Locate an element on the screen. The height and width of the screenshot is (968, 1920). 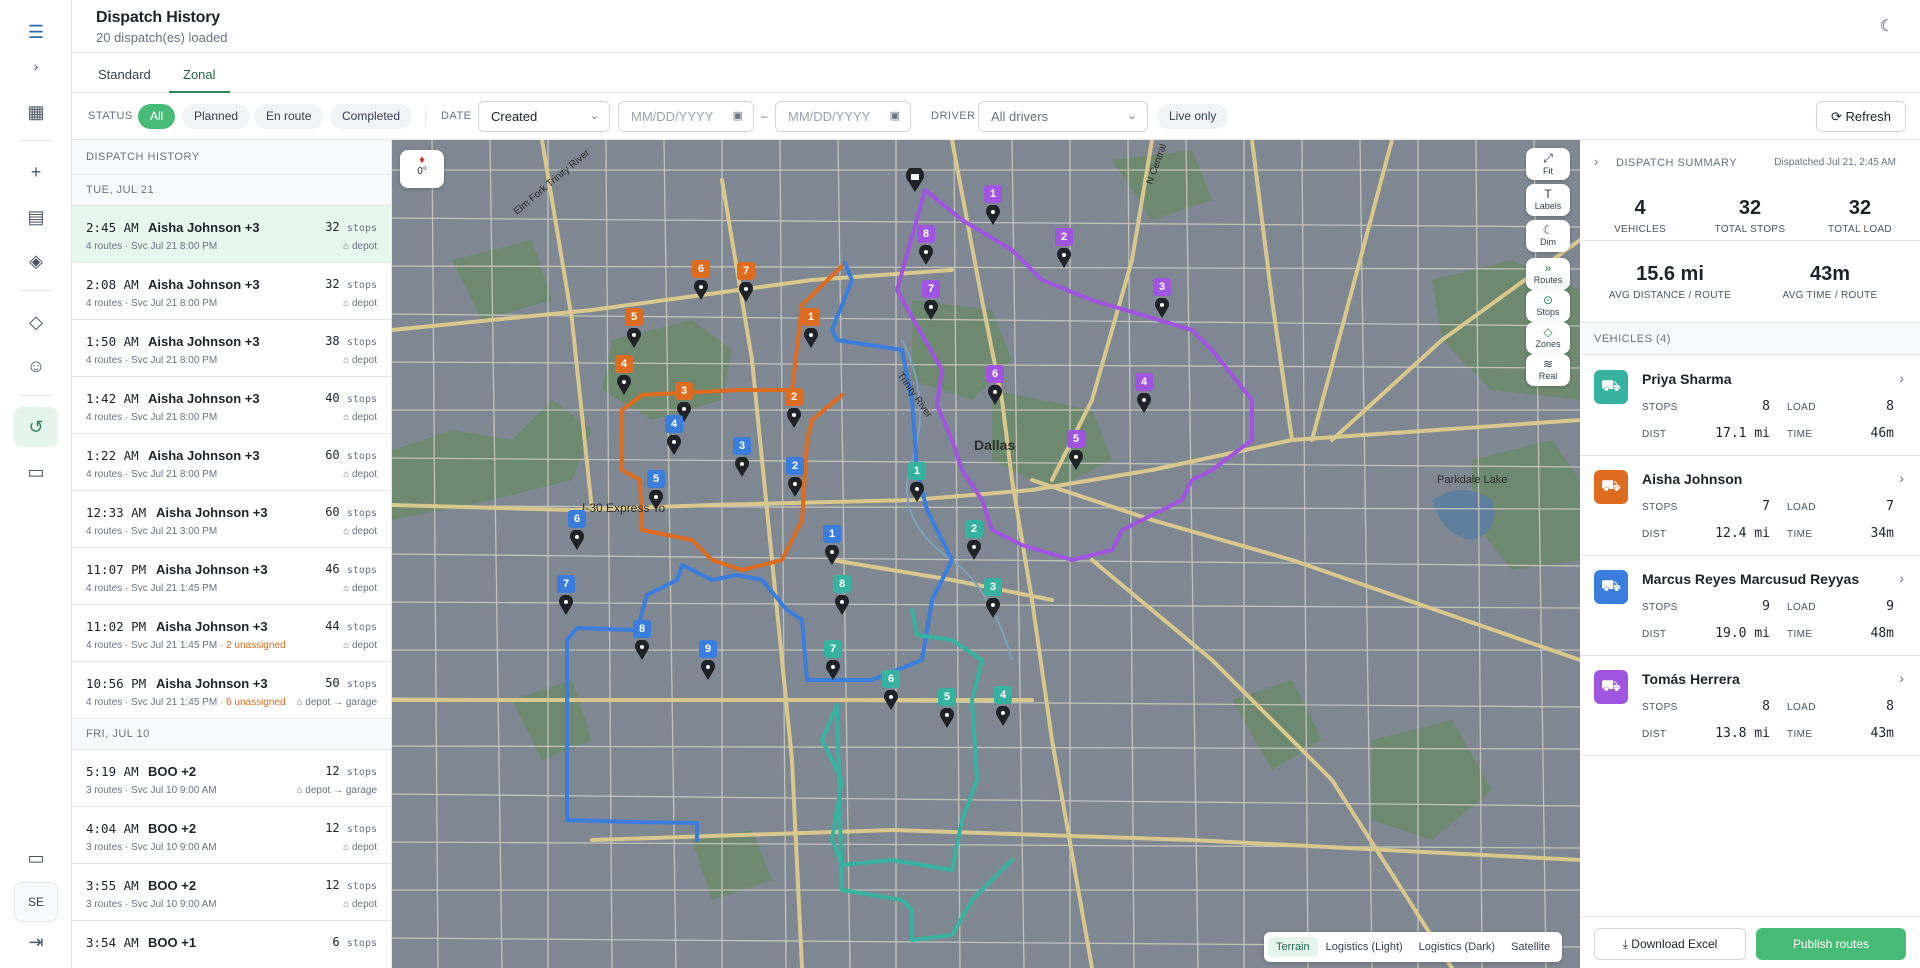
expand-chevron-icon: › is located at coordinates (36, 66).